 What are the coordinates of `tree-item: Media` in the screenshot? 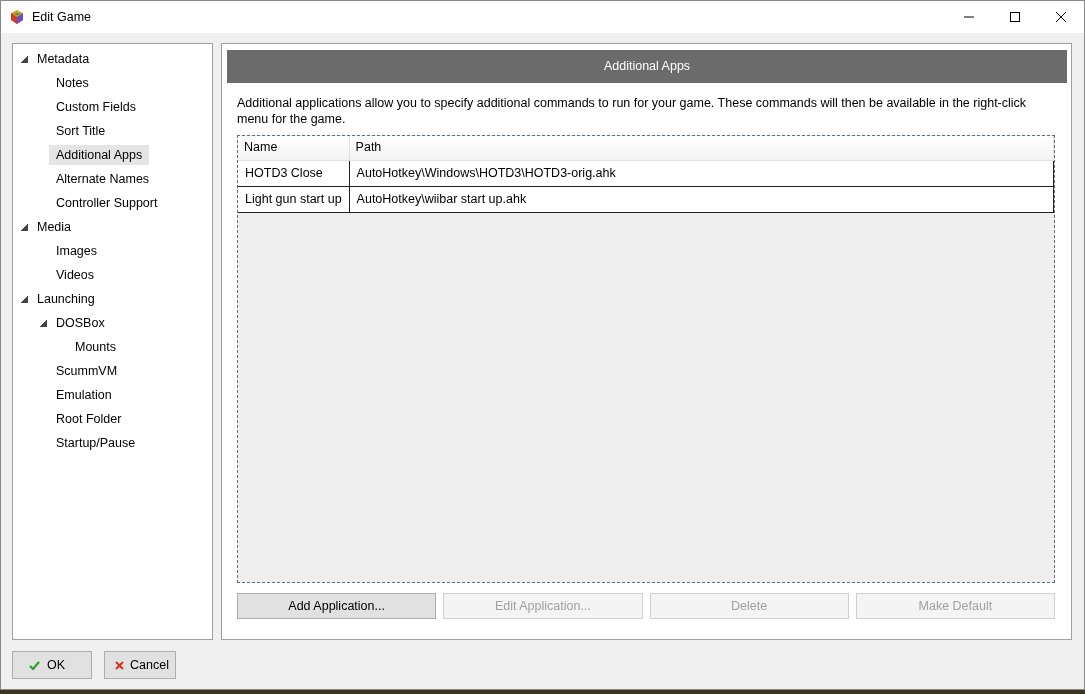 It's located at (54, 227).